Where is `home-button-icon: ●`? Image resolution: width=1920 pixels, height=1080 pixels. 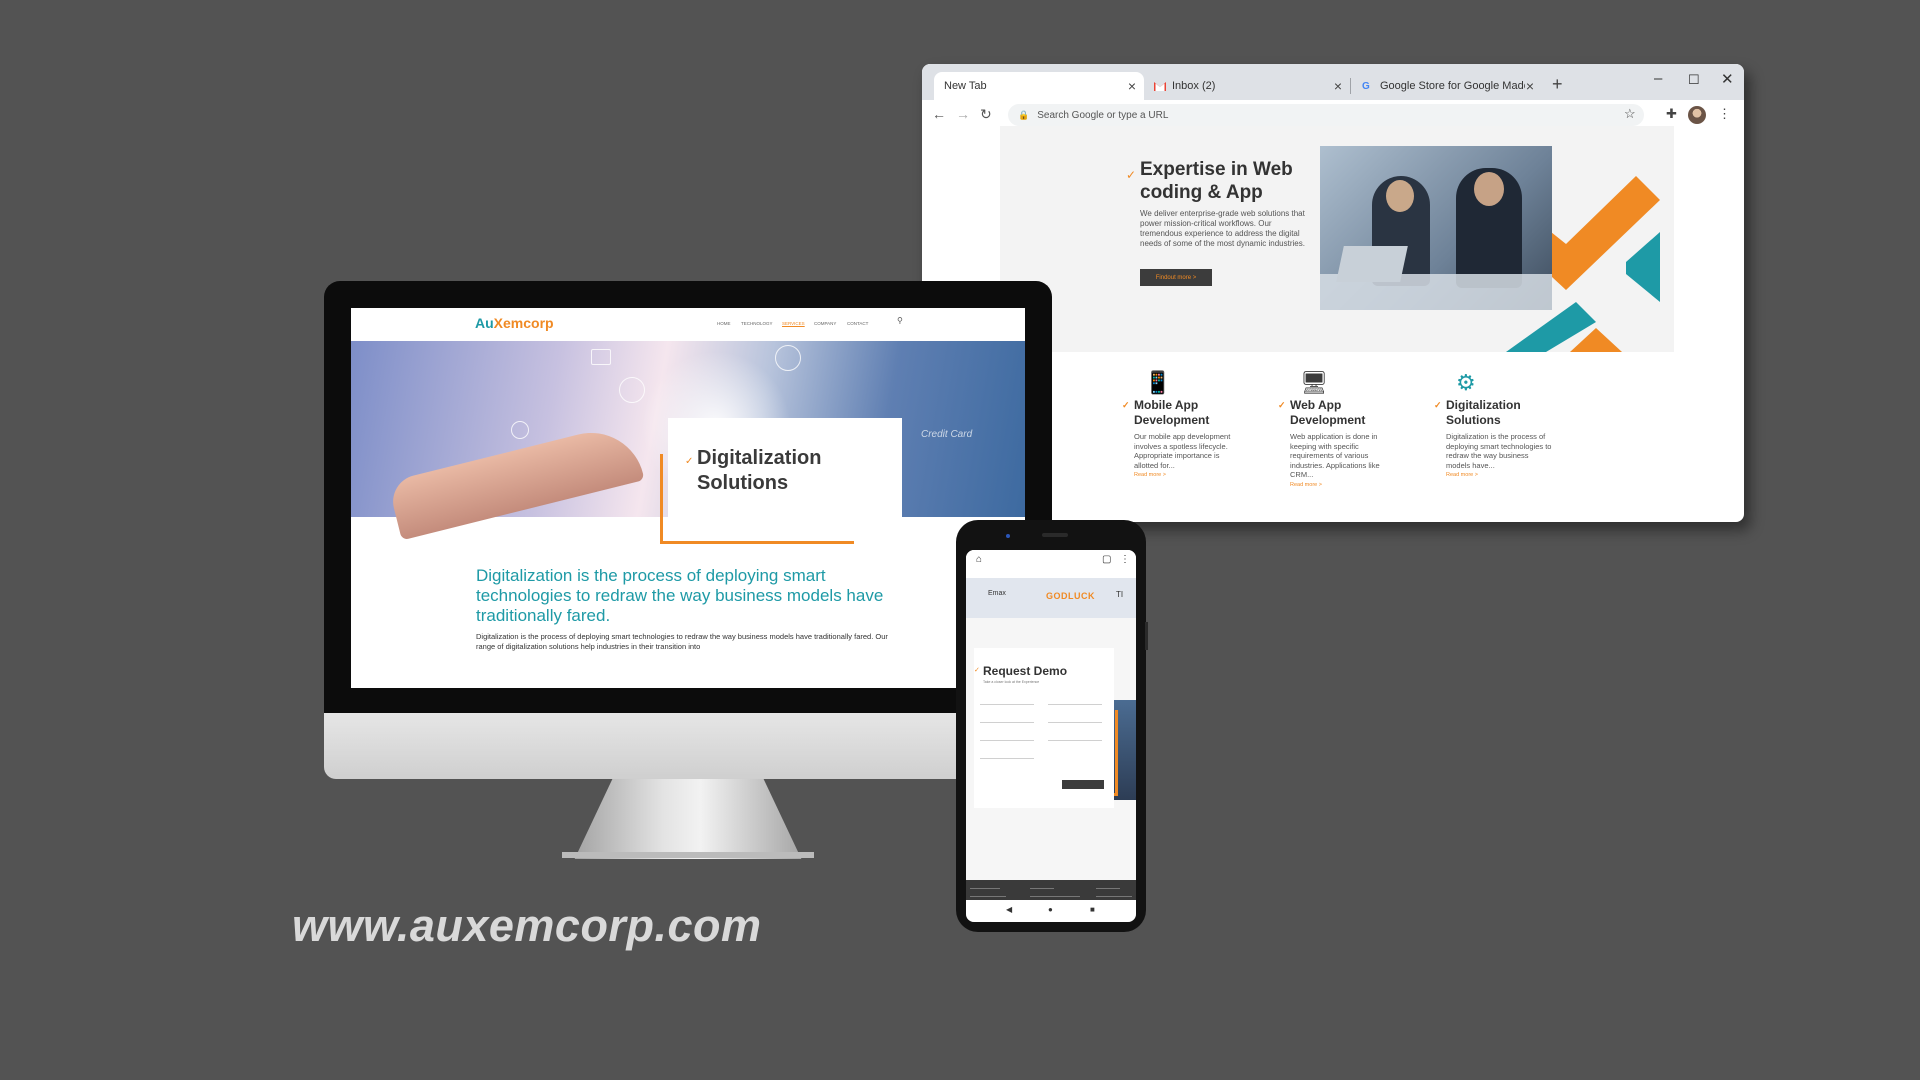 home-button-icon: ● is located at coordinates (1050, 909).